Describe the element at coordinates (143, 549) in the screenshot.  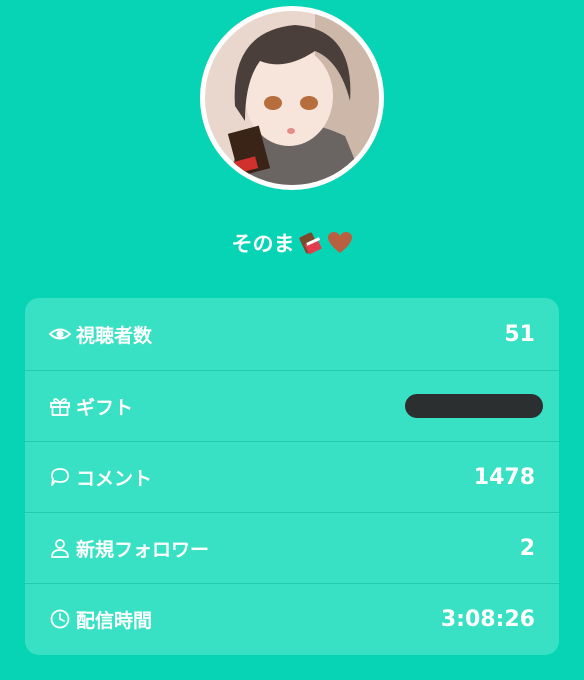
I see `stat-label: 新規フォロワー` at that location.